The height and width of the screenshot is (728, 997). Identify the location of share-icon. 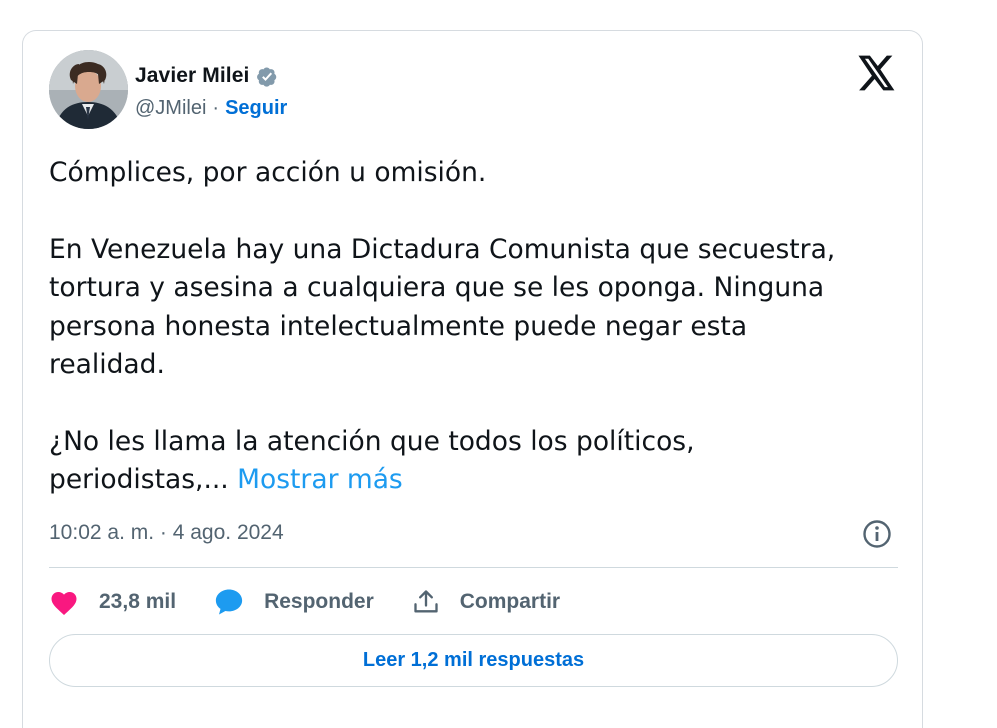
(426, 601).